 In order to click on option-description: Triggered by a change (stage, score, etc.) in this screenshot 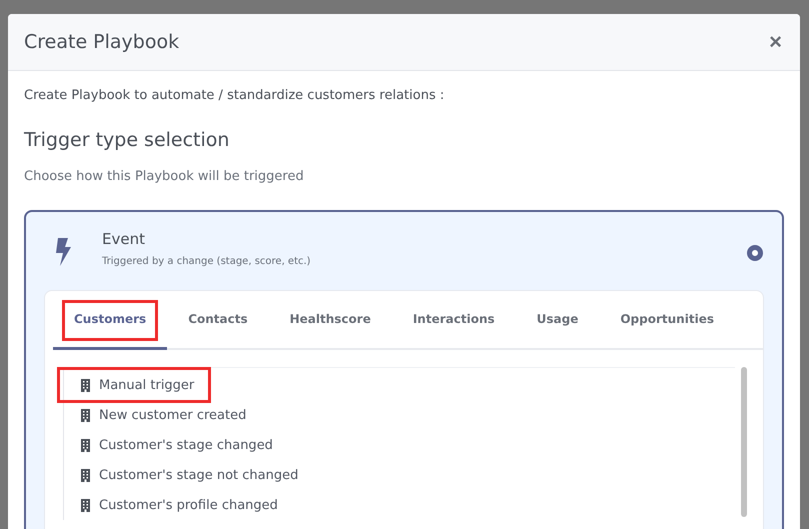, I will do `click(207, 261)`.